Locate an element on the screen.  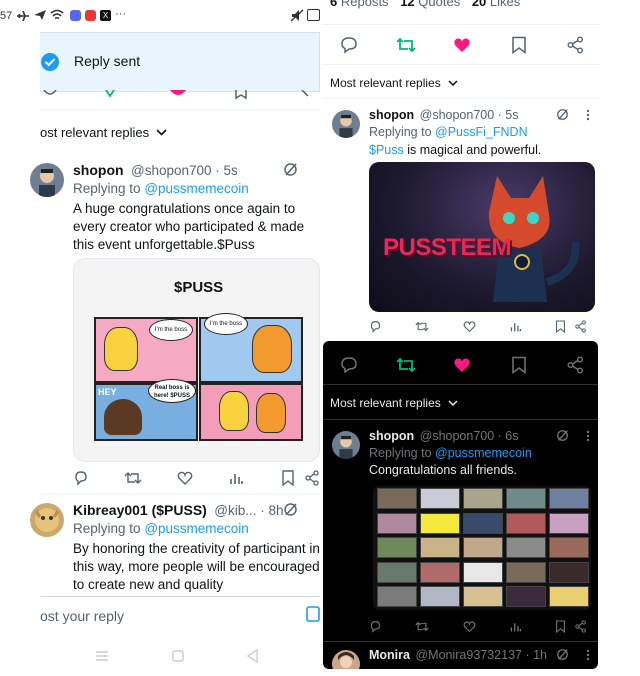
post-reply-input: ost your reply is located at coordinates (82, 616).